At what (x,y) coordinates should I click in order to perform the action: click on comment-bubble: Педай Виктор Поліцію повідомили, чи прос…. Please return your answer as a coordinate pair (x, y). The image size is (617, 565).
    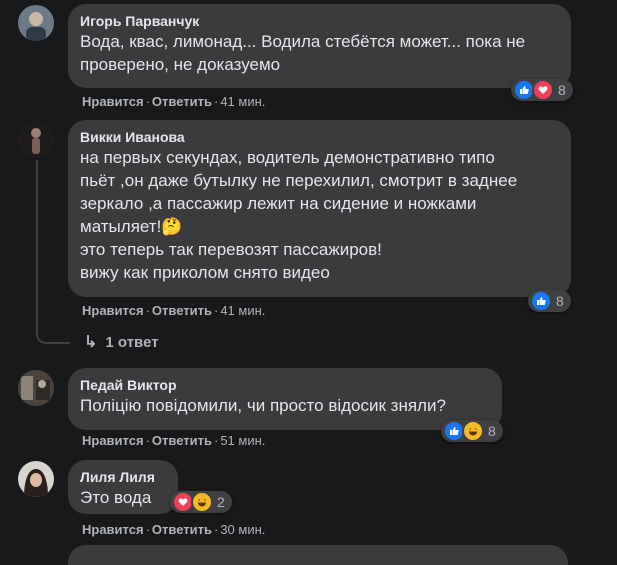
    Looking at the image, I should click on (285, 399).